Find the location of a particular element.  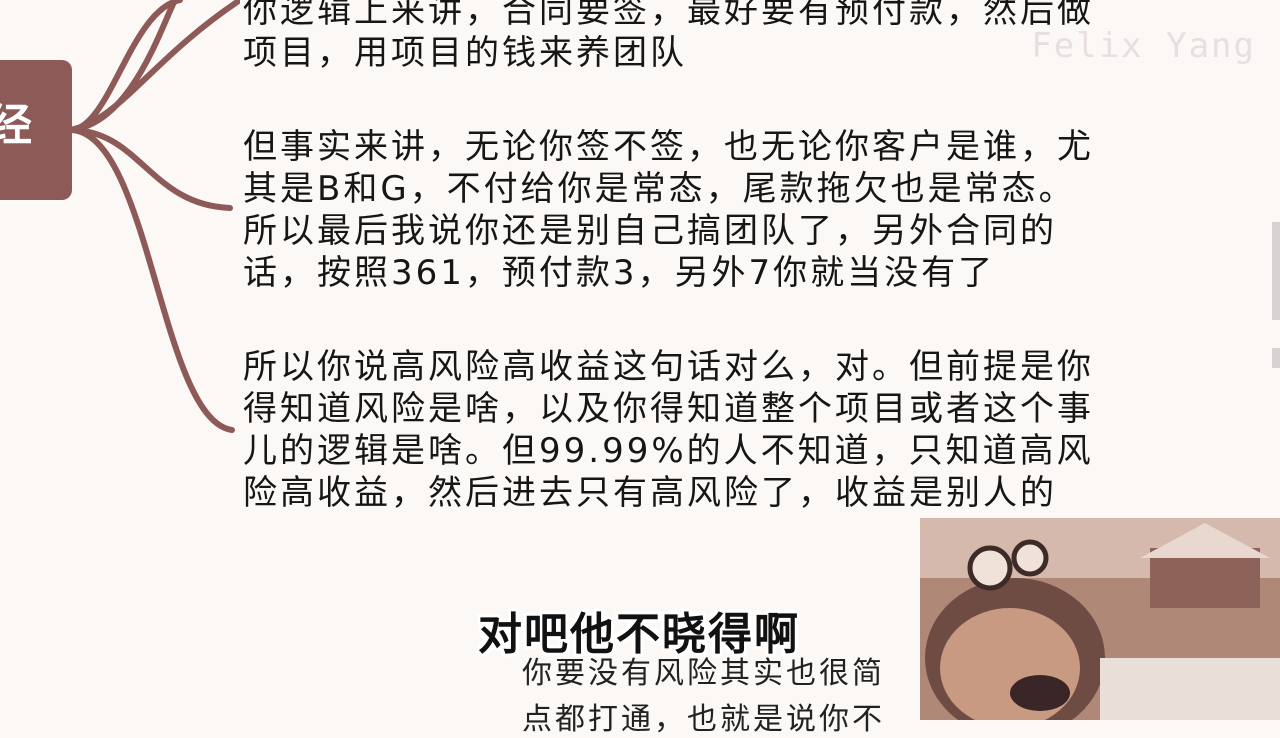

scroll-indicator-secondary is located at coordinates (1276, 358).